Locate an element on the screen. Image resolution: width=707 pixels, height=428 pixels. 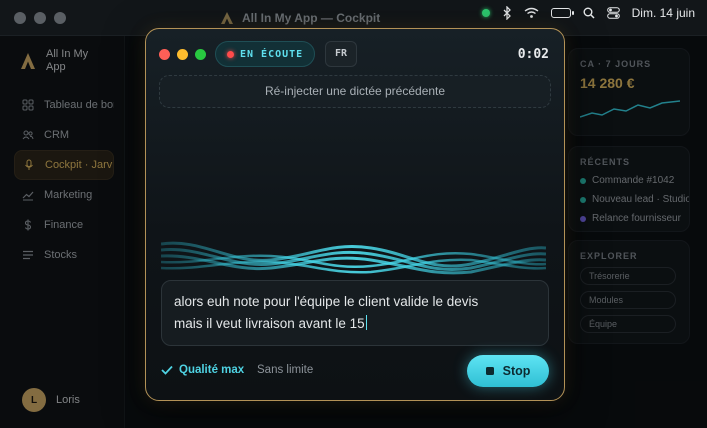
text-caret is located at coordinates (366, 322).